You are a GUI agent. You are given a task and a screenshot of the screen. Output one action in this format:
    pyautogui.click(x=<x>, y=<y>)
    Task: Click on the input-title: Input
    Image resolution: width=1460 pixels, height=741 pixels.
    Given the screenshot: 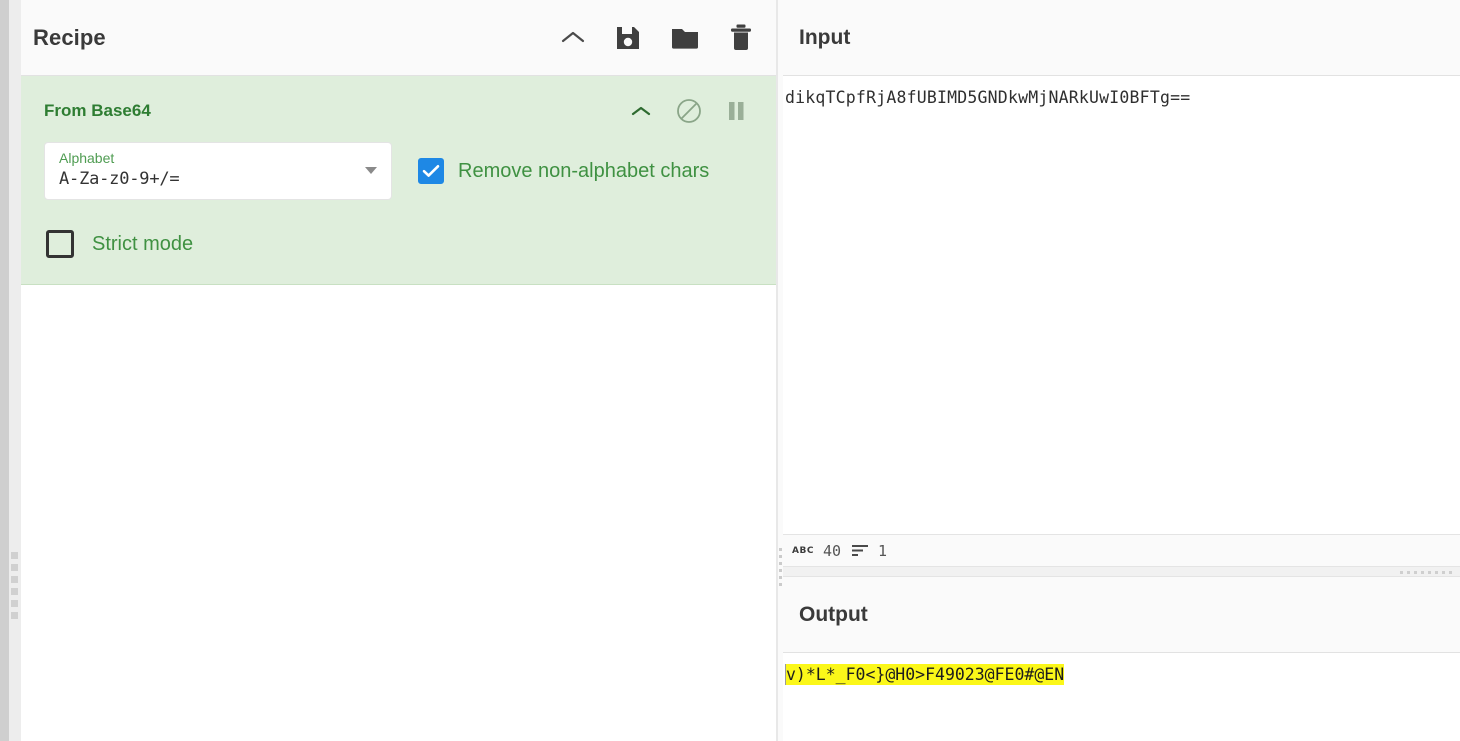 What is the action you would take?
    pyautogui.click(x=825, y=37)
    